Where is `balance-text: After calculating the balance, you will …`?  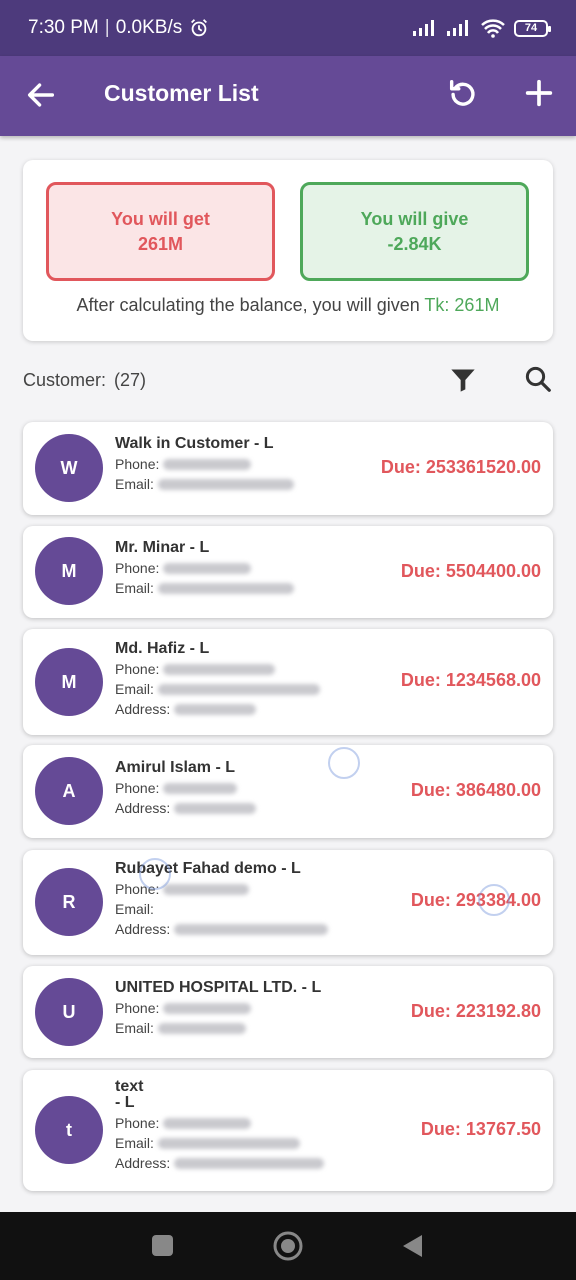 balance-text: After calculating the balance, you will … is located at coordinates (288, 305).